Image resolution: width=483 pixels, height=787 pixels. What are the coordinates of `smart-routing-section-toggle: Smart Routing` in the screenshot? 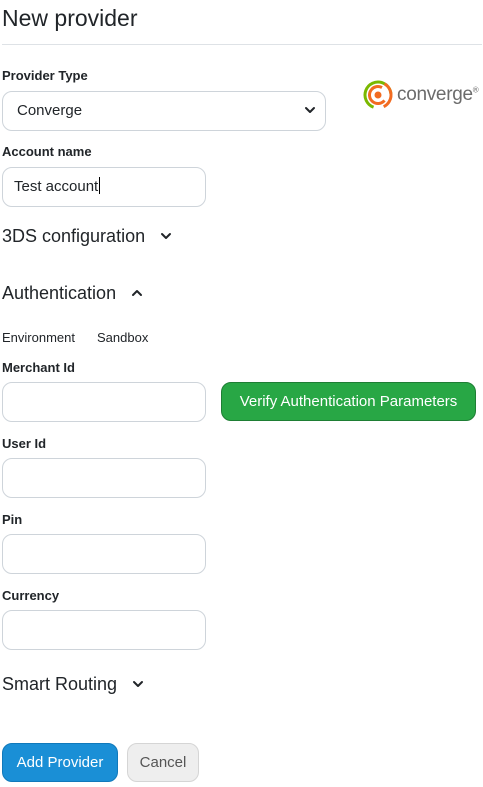 It's located at (73, 684).